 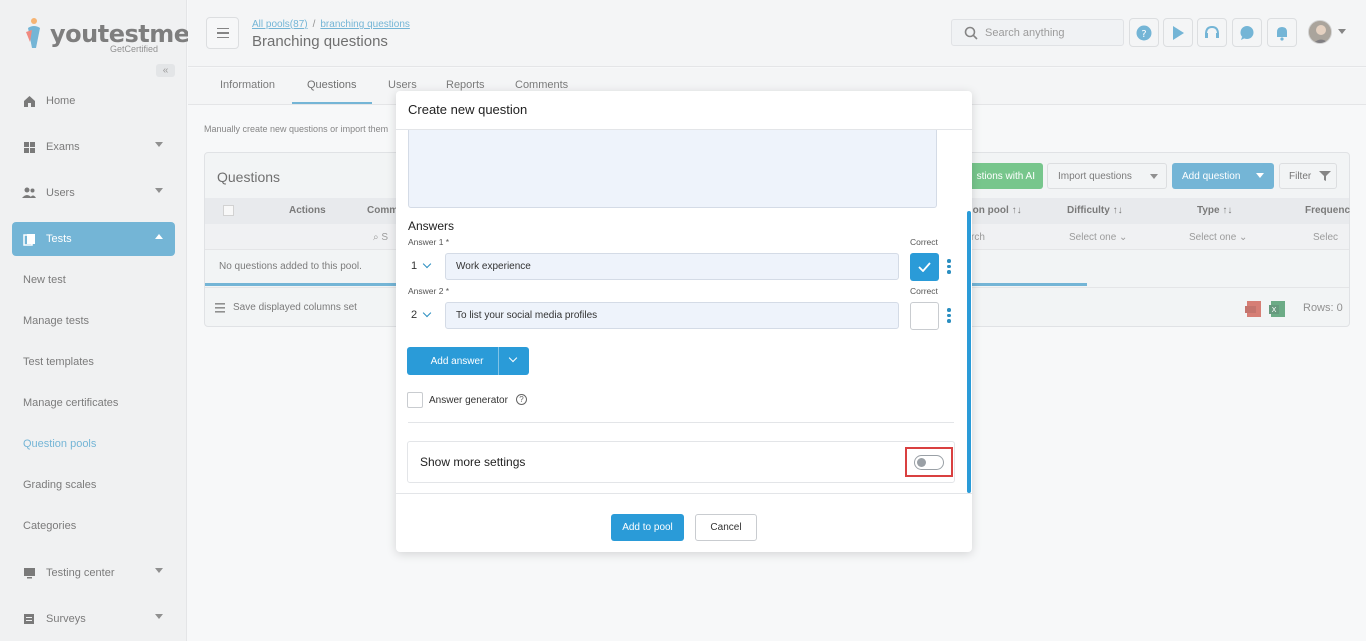 I want to click on checkmark-icon, so click(x=924, y=267).